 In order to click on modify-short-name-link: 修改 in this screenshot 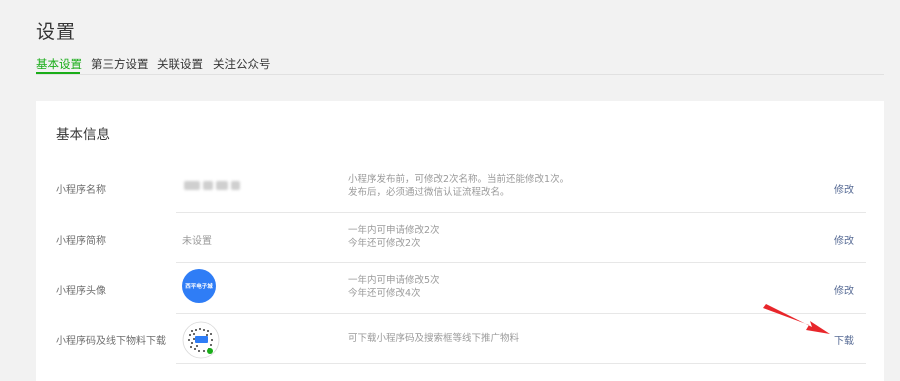, I will do `click(844, 239)`.